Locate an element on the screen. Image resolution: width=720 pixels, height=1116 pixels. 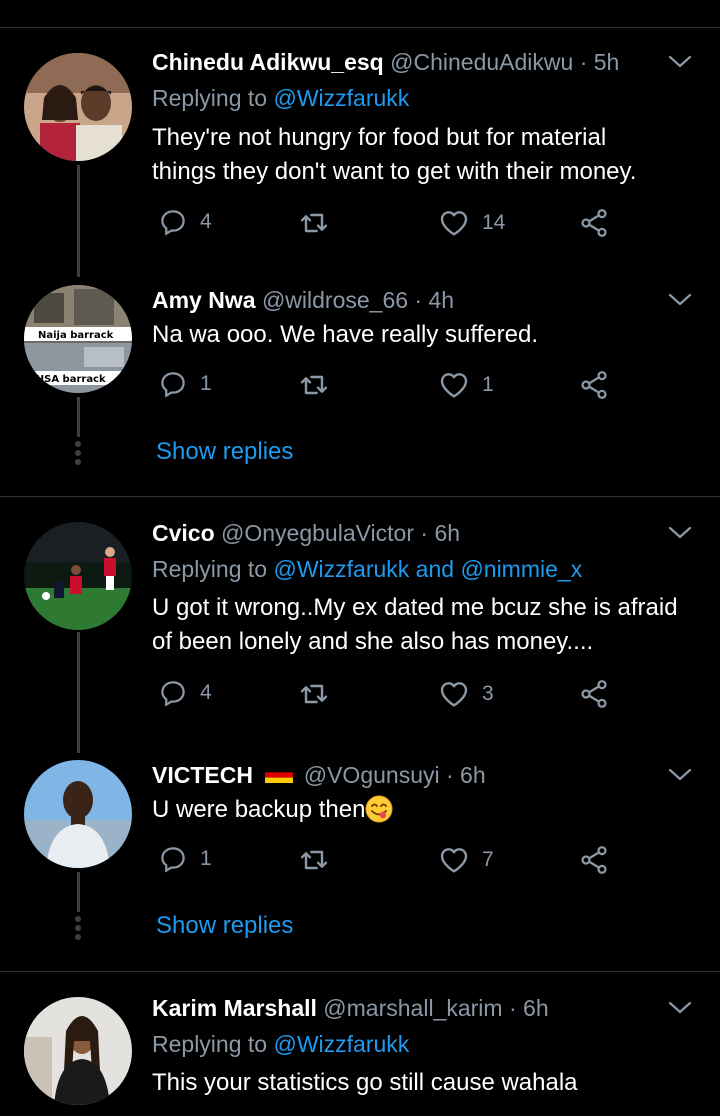
display-name: Chinedu Adikwu_esq is located at coordinates (268, 62).